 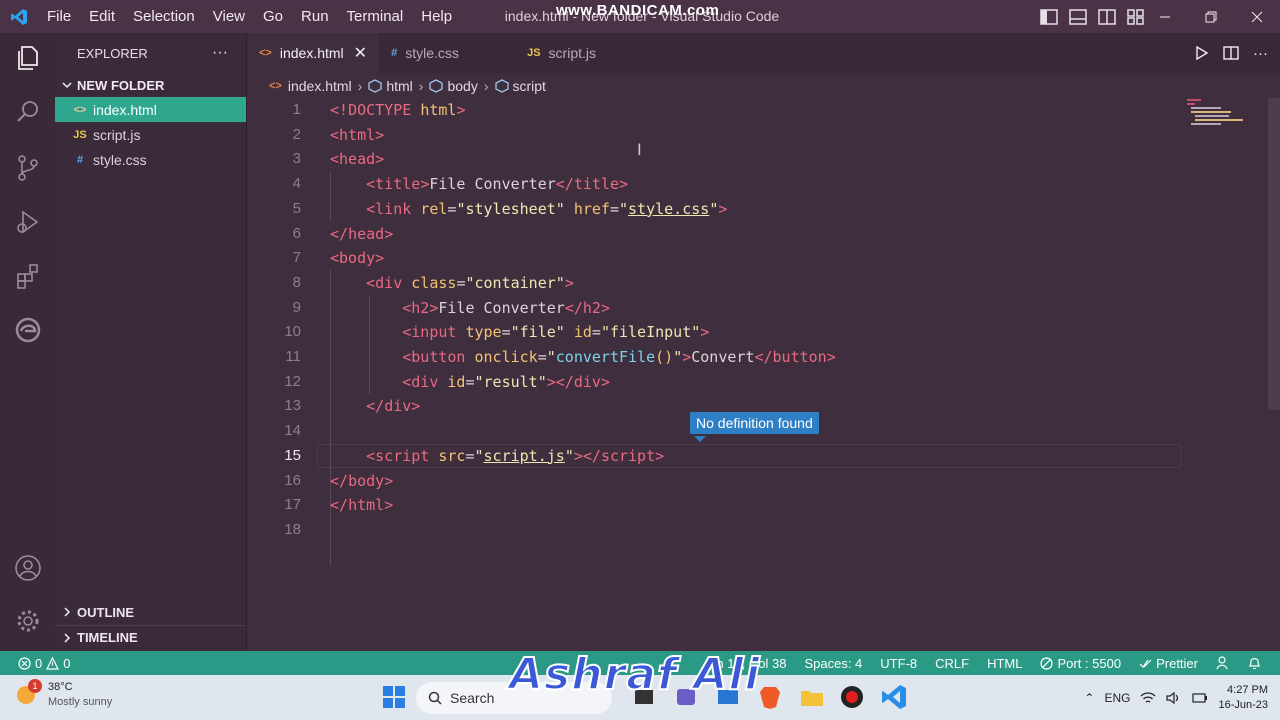 I want to click on line-number: 14, so click(x=292, y=431).